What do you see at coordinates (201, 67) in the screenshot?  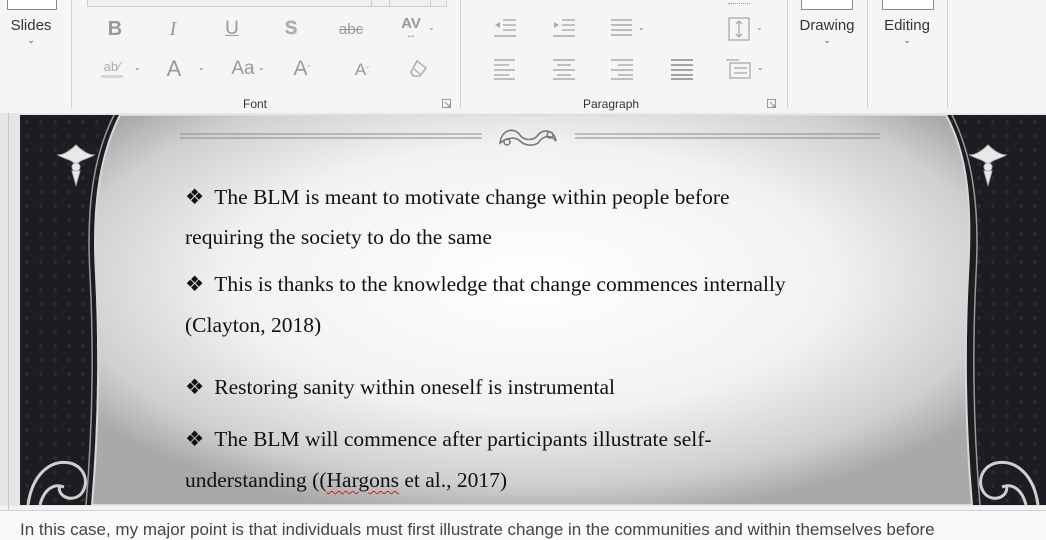 I see `font-color-dropdown-icon: ⌄` at bounding box center [201, 67].